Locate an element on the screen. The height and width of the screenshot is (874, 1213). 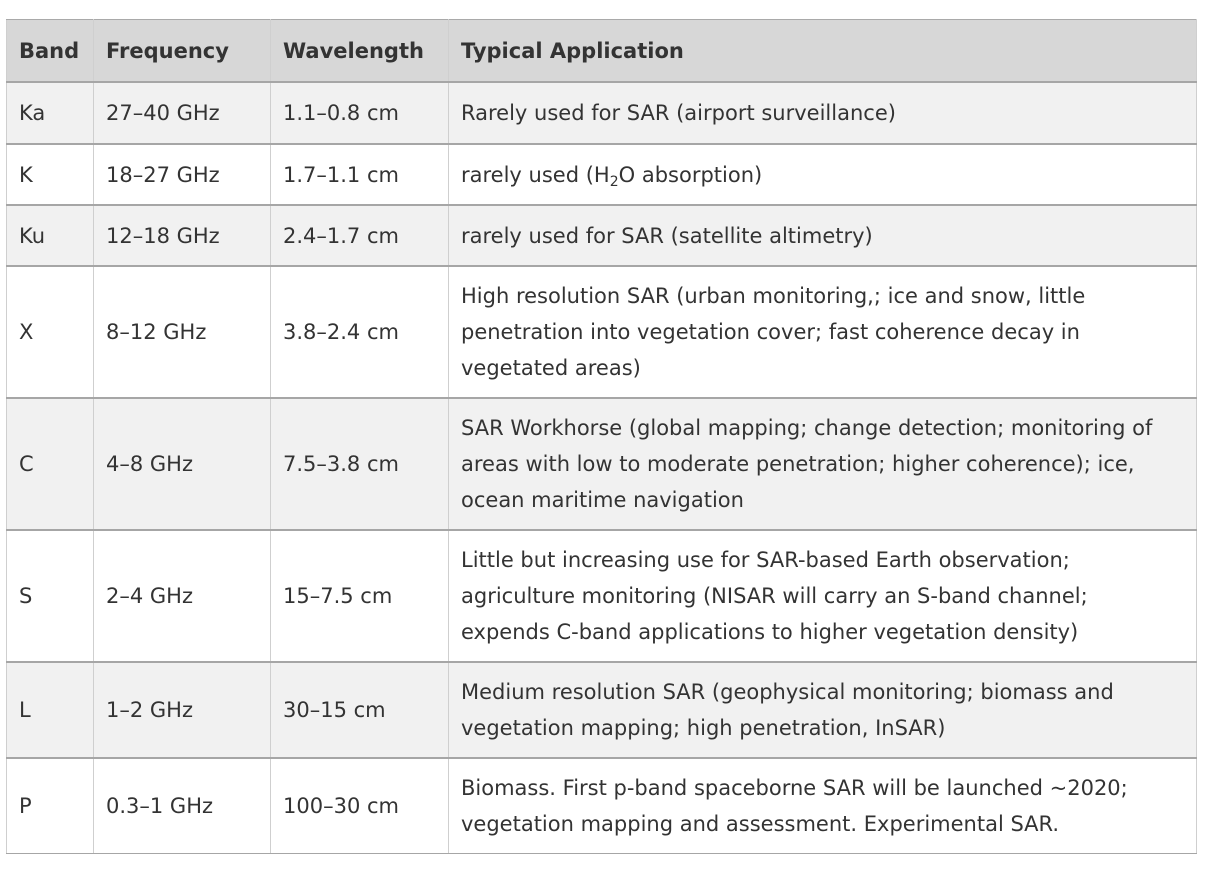
band-cell: L is located at coordinates (50, 710).